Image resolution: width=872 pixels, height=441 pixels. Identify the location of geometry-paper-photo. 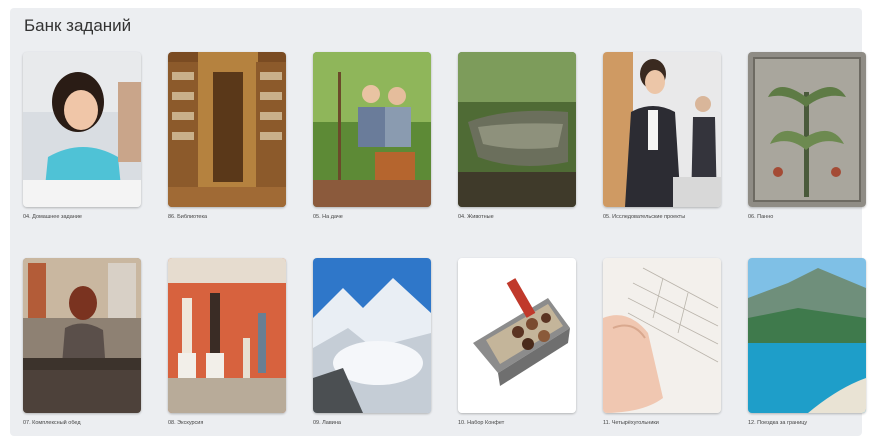
(662, 335).